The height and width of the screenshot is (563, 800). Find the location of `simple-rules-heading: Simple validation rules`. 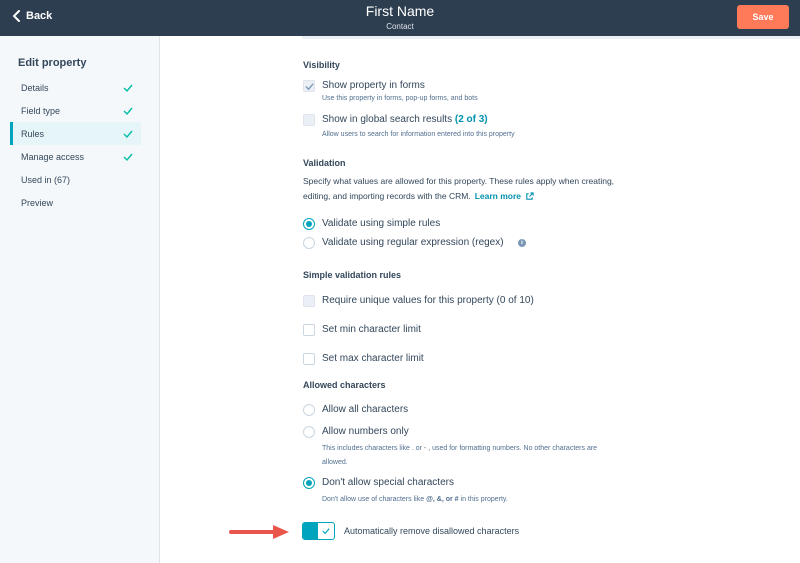

simple-rules-heading: Simple validation rules is located at coordinates (352, 275).